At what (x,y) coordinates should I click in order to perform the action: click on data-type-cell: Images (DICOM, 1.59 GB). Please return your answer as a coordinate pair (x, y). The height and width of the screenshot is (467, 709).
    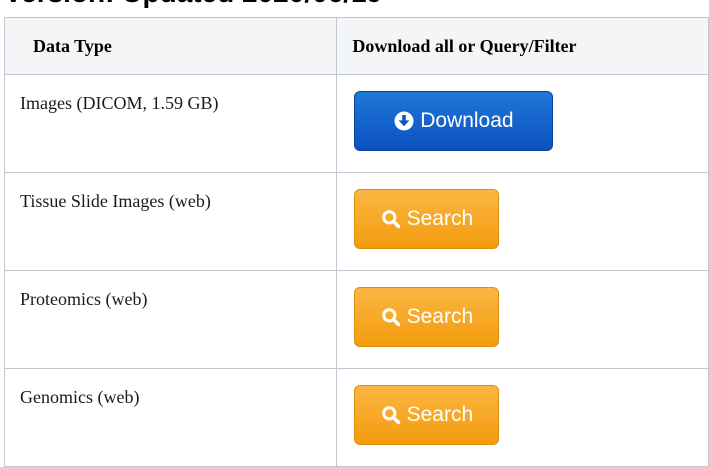
    Looking at the image, I should click on (170, 123).